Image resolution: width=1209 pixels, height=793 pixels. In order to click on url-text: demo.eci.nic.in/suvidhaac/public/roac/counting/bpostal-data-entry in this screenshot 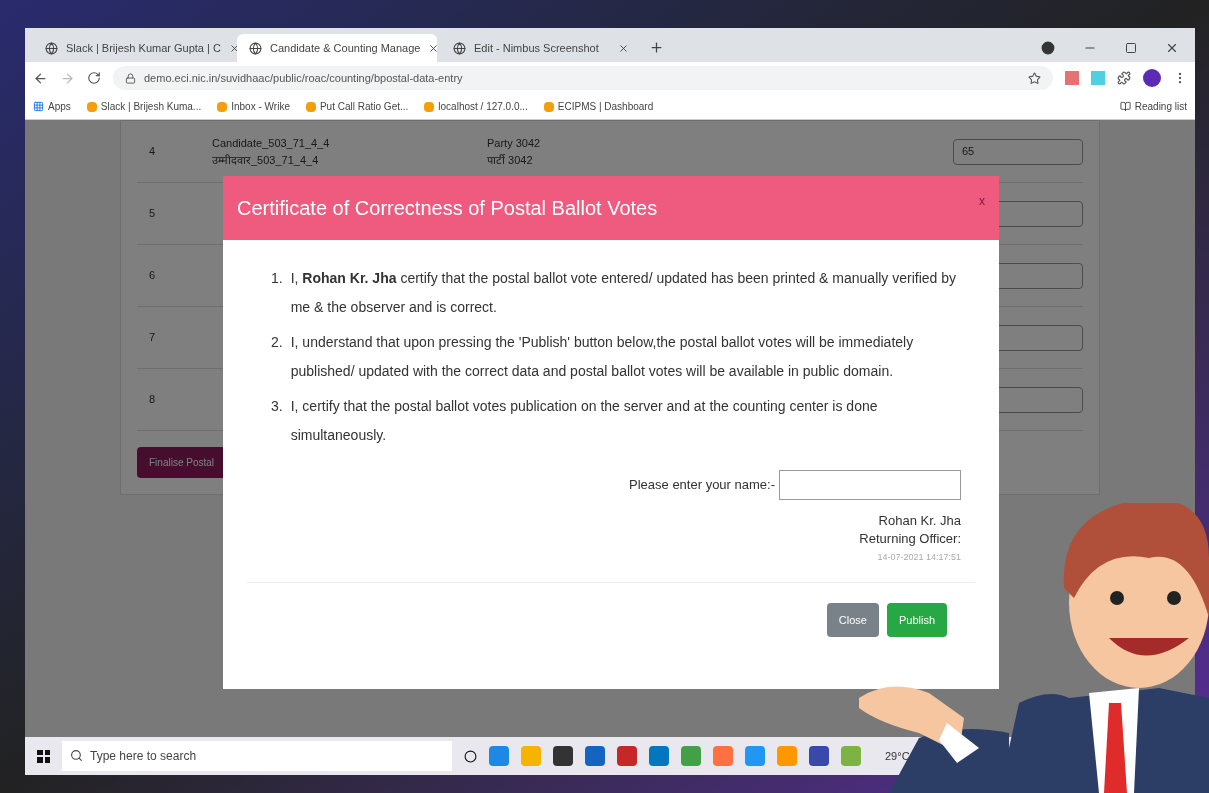, I will do `click(303, 78)`.